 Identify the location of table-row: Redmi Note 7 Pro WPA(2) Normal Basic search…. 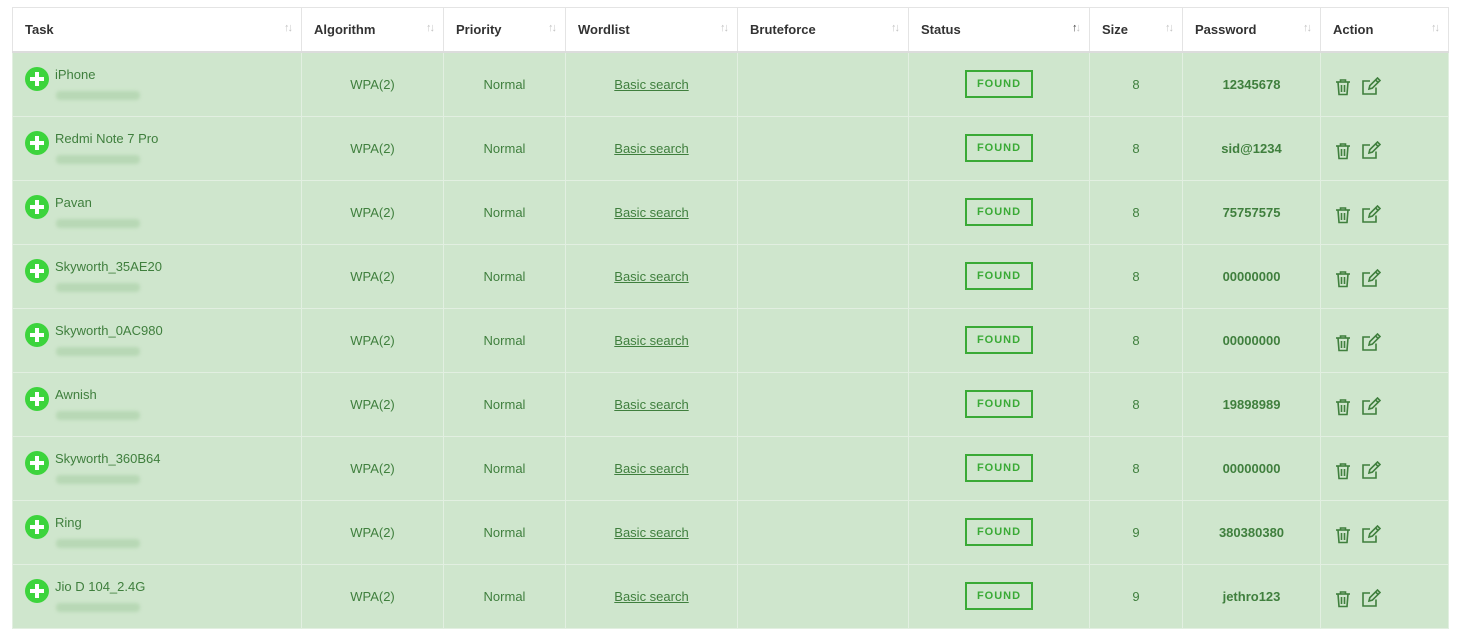
(730, 148).